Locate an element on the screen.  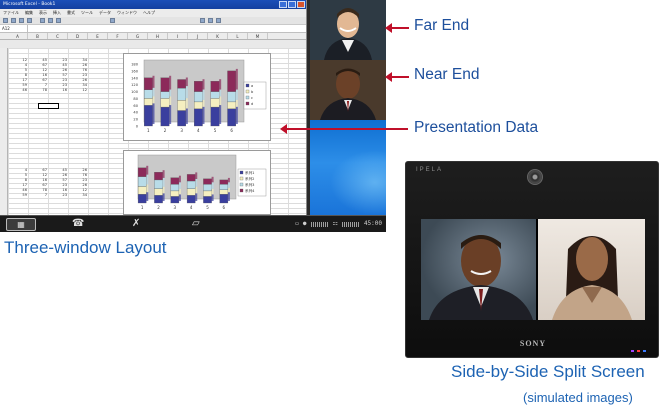
name-box: A12 is located at coordinates (14, 28).